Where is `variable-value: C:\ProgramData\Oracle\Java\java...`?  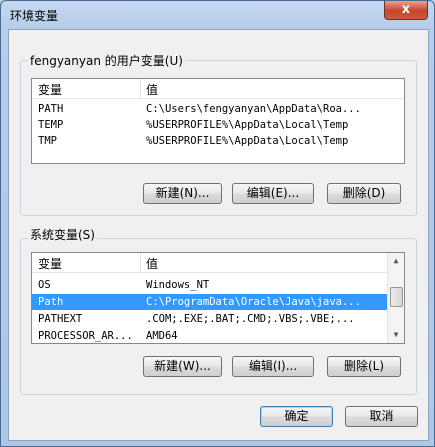
variable-value: C:\ProgramData\Oracle\Java\java... is located at coordinates (253, 302).